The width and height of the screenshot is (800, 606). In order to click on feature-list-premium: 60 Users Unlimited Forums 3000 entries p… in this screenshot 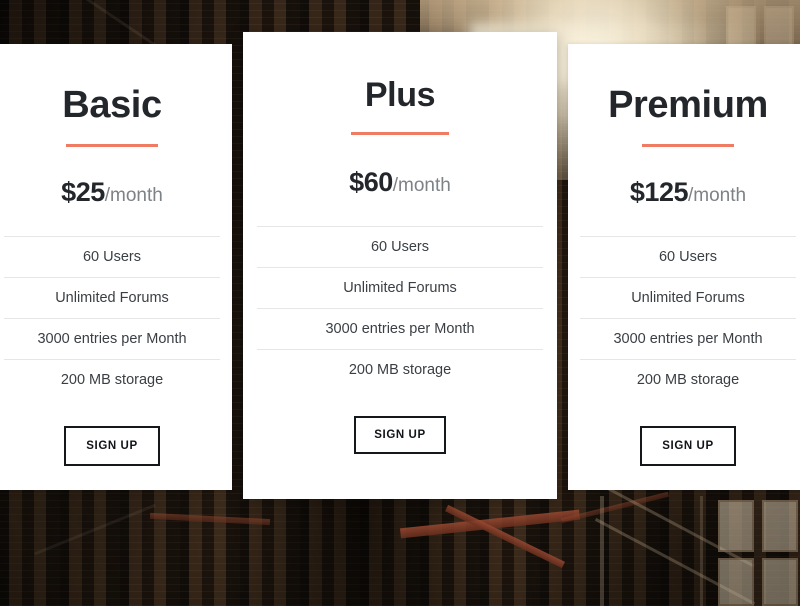, I will do `click(684, 318)`.